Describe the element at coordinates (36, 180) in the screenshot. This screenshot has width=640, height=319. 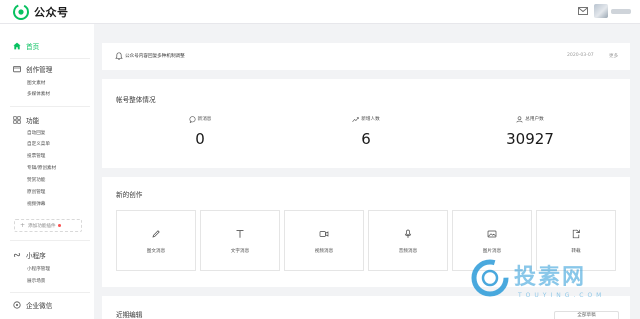
I see `sidebar-item-reward: 赞赏功能` at that location.